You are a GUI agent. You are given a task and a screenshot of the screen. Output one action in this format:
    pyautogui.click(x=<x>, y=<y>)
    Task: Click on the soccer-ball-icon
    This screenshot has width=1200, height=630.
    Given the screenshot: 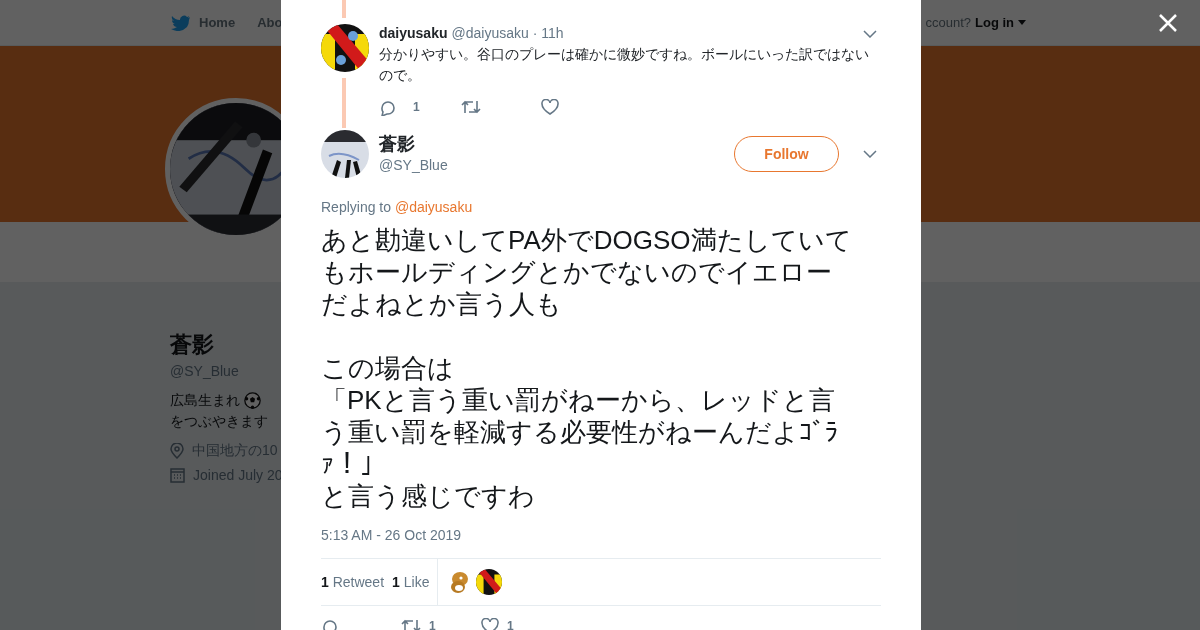 What is the action you would take?
    pyautogui.click(x=252, y=400)
    